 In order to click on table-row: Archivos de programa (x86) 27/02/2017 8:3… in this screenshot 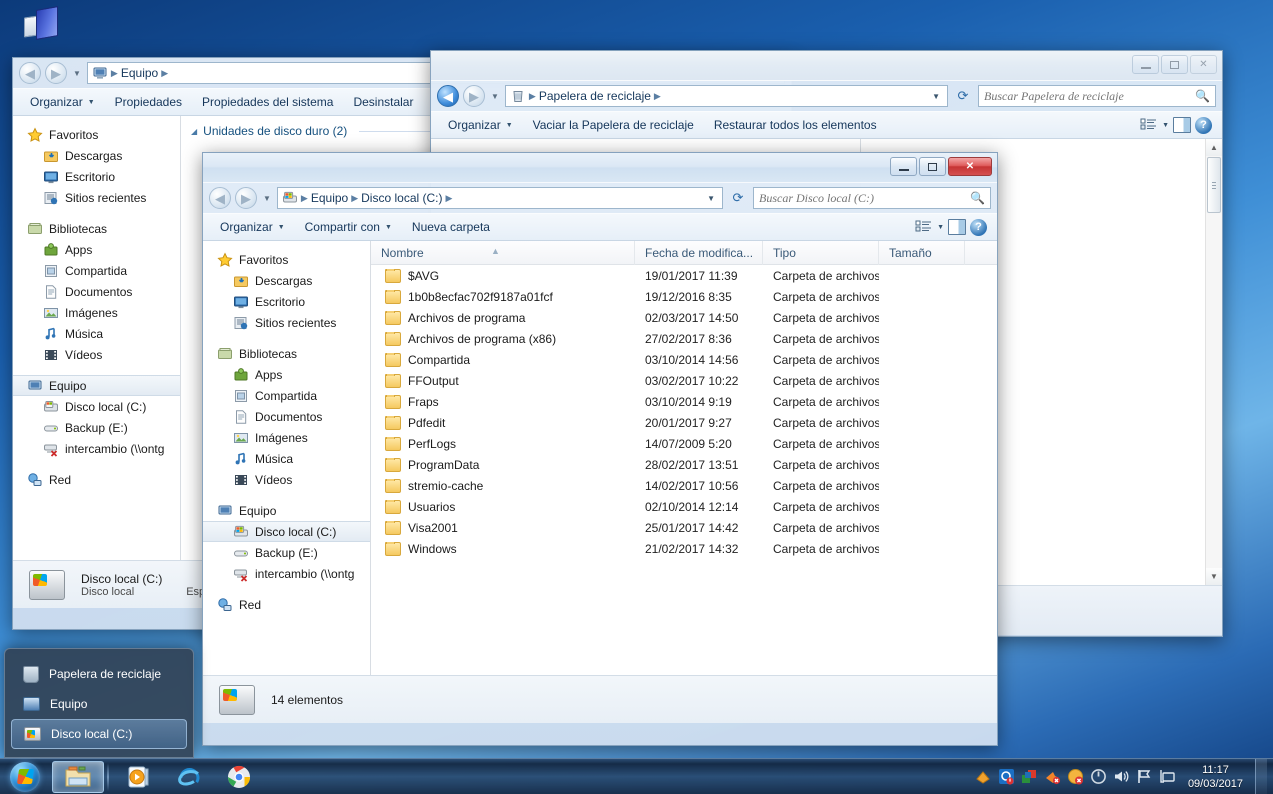, I will do `click(684, 338)`.